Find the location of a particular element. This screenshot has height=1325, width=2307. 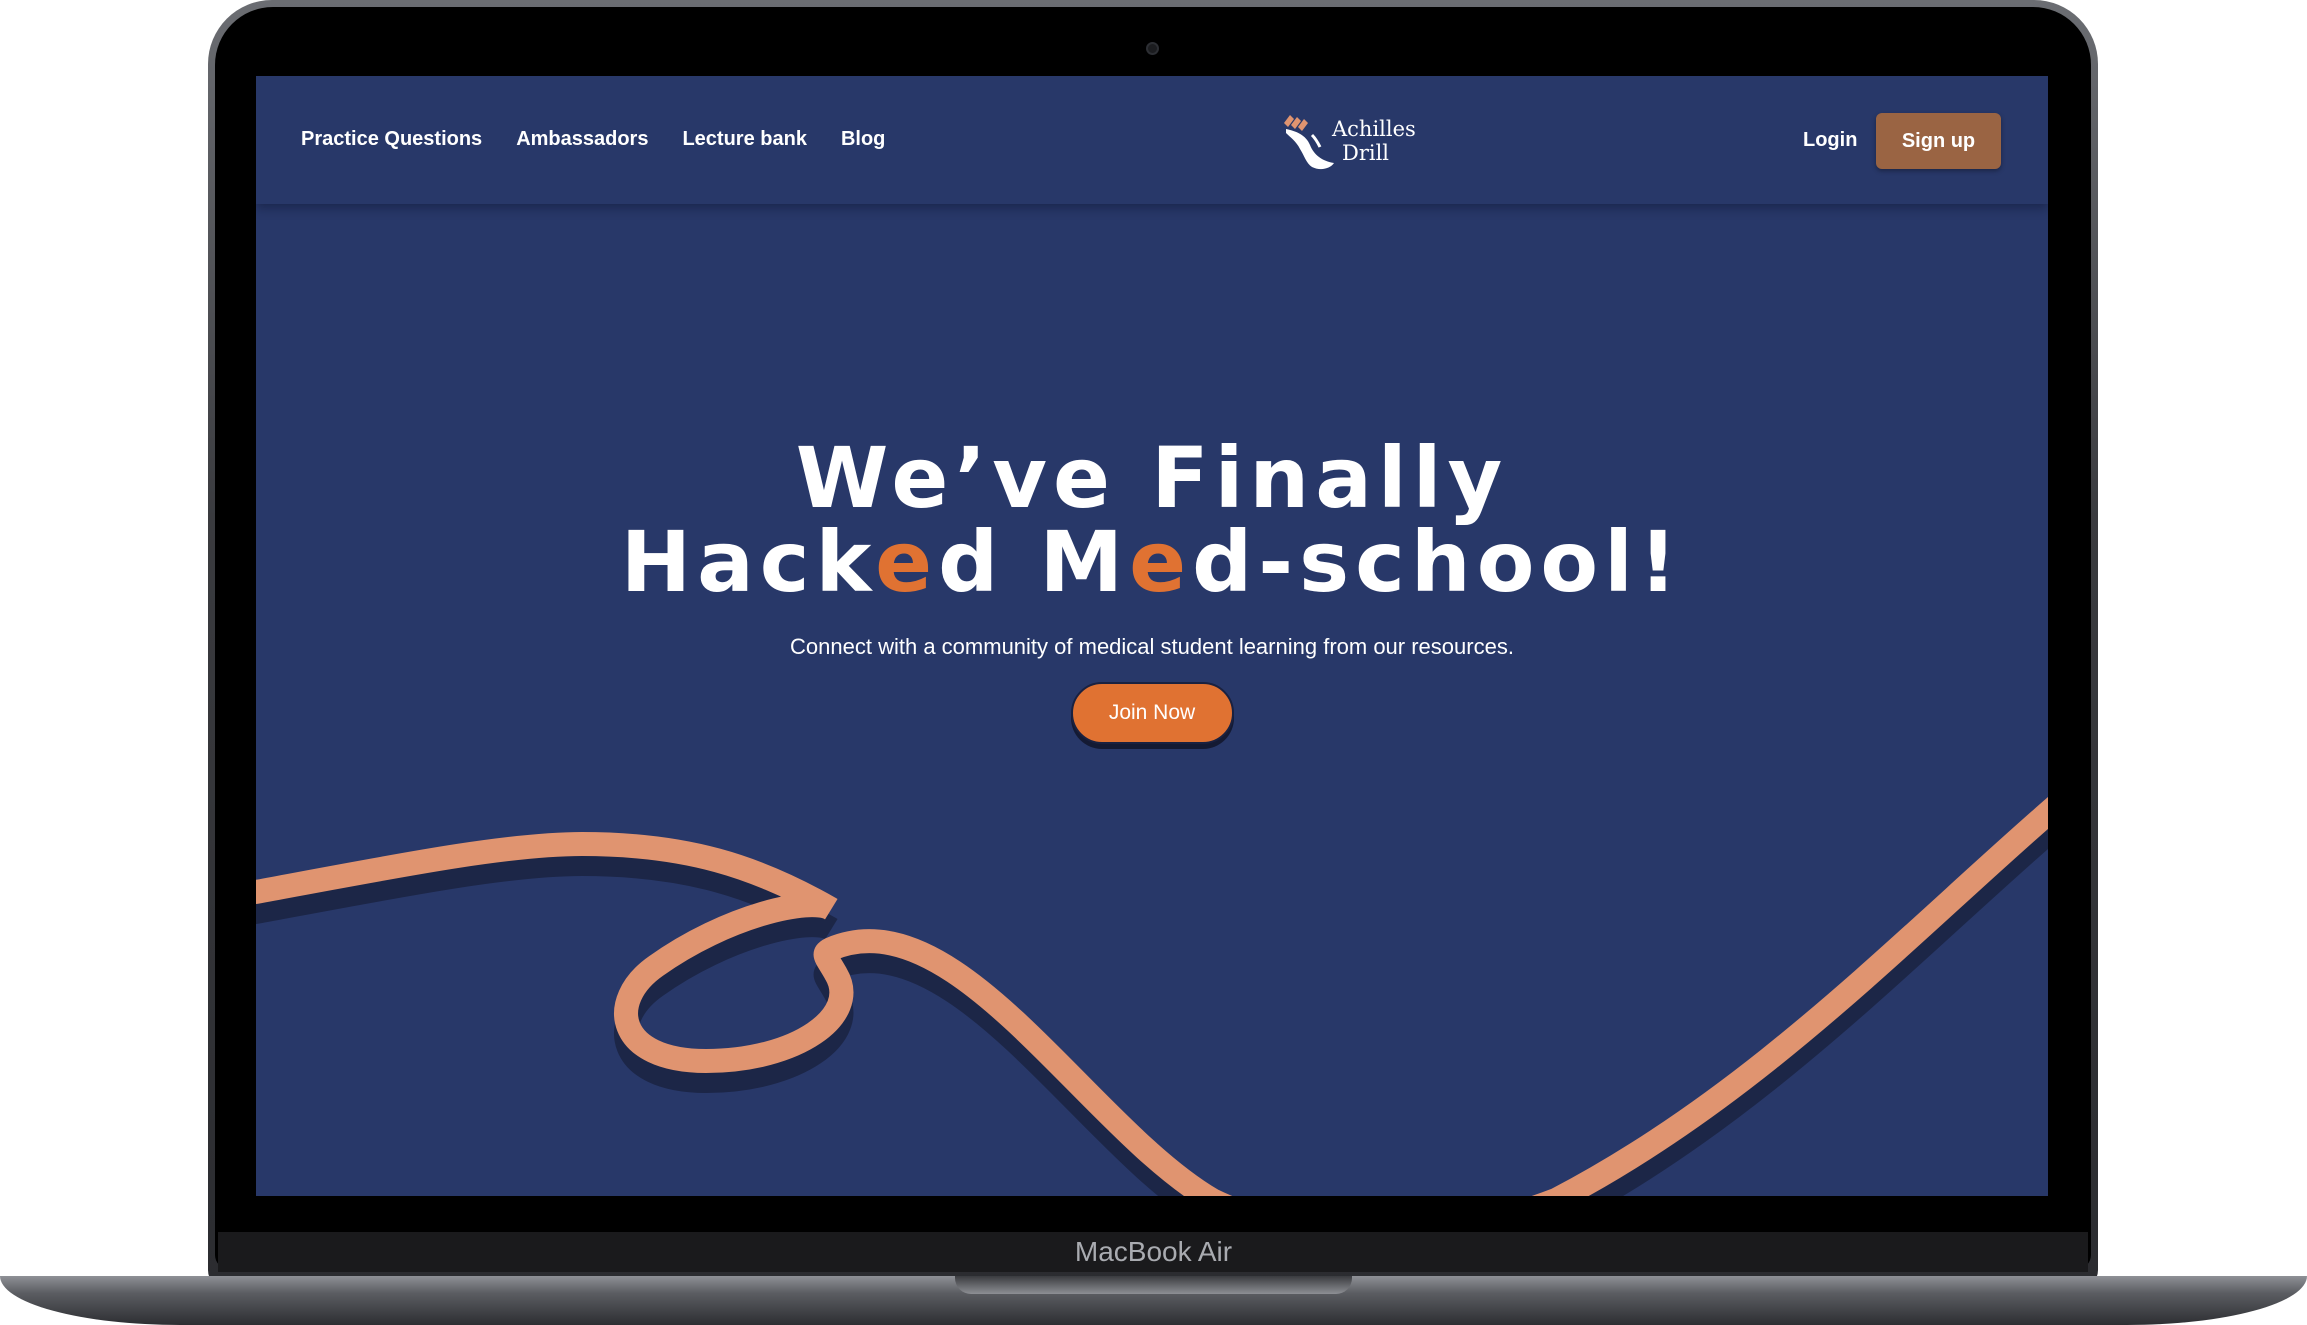

signup-button: Sign up is located at coordinates (1938, 141).